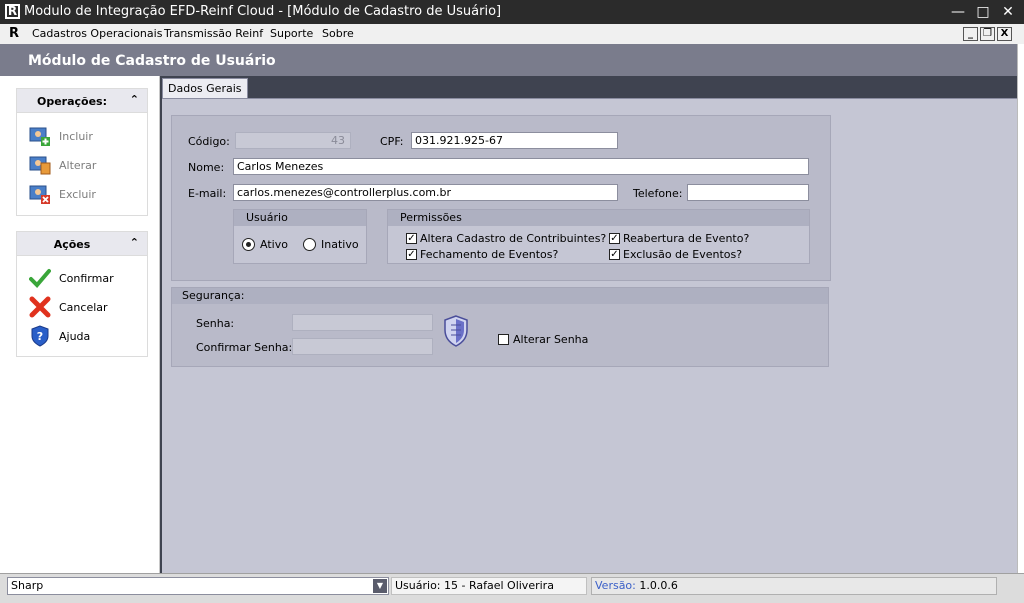 The height and width of the screenshot is (603, 1024). Describe the element at coordinates (207, 193) in the screenshot. I see `email-label: E-mail:` at that location.